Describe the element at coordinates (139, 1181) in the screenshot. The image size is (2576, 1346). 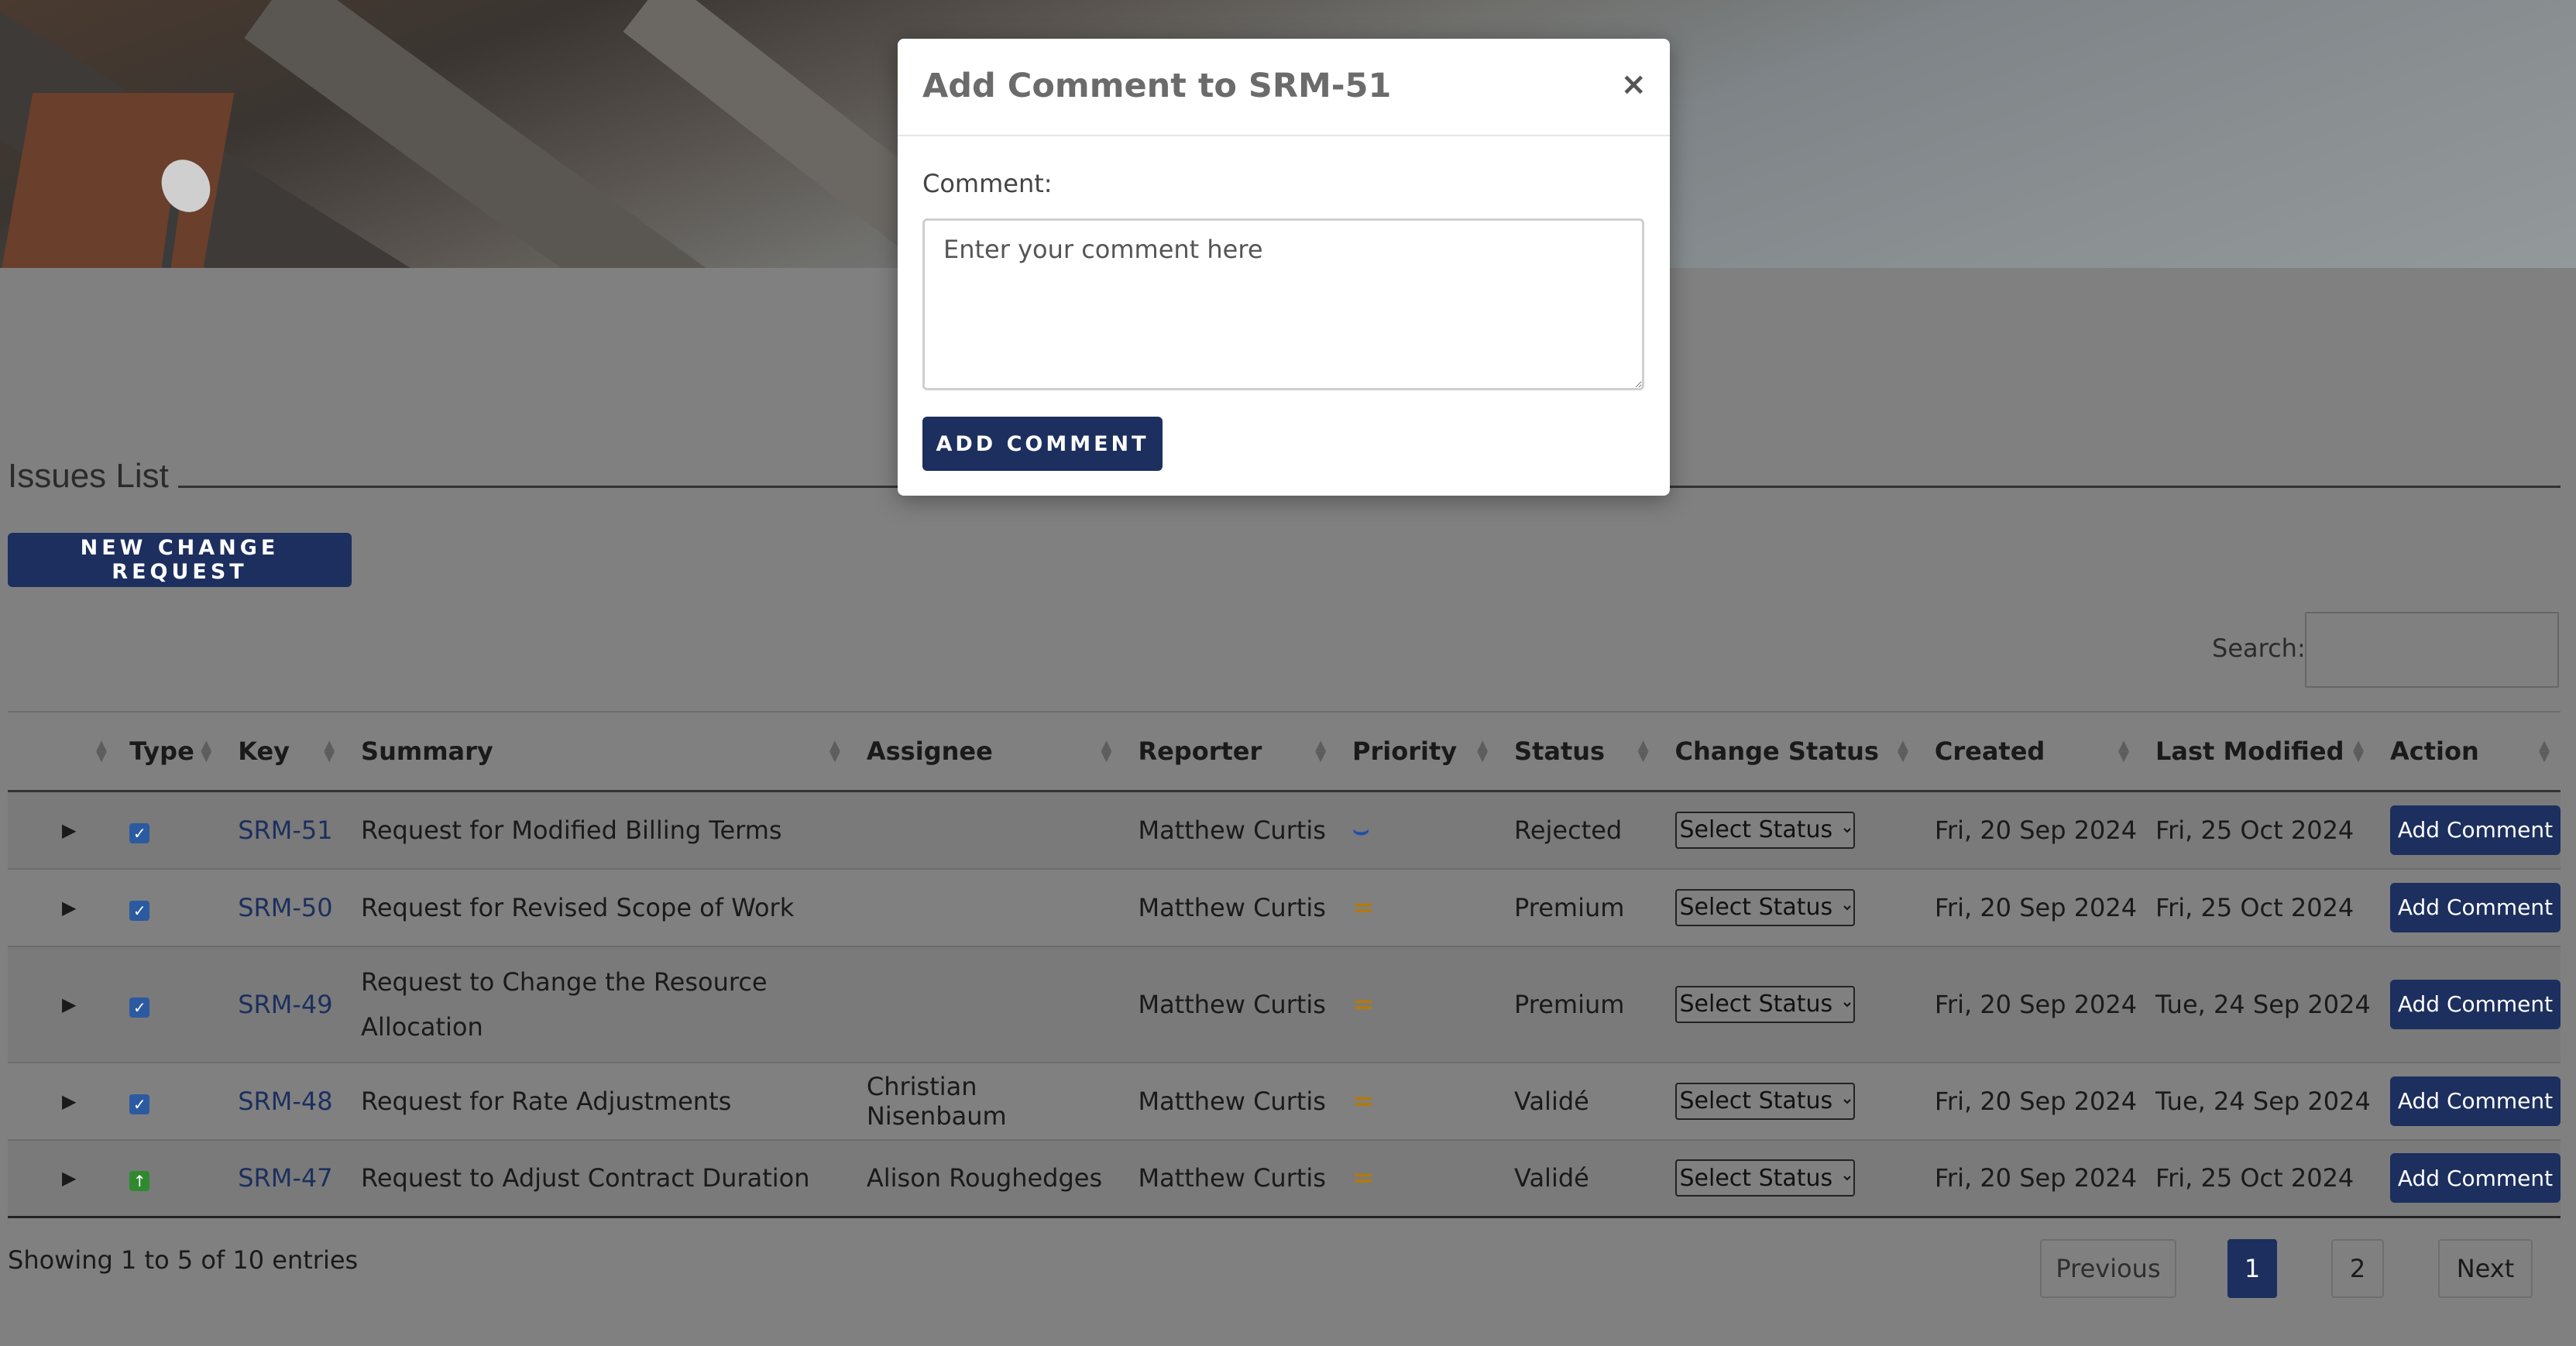
I see `arrow-up-improvement-icon: ↑` at that location.